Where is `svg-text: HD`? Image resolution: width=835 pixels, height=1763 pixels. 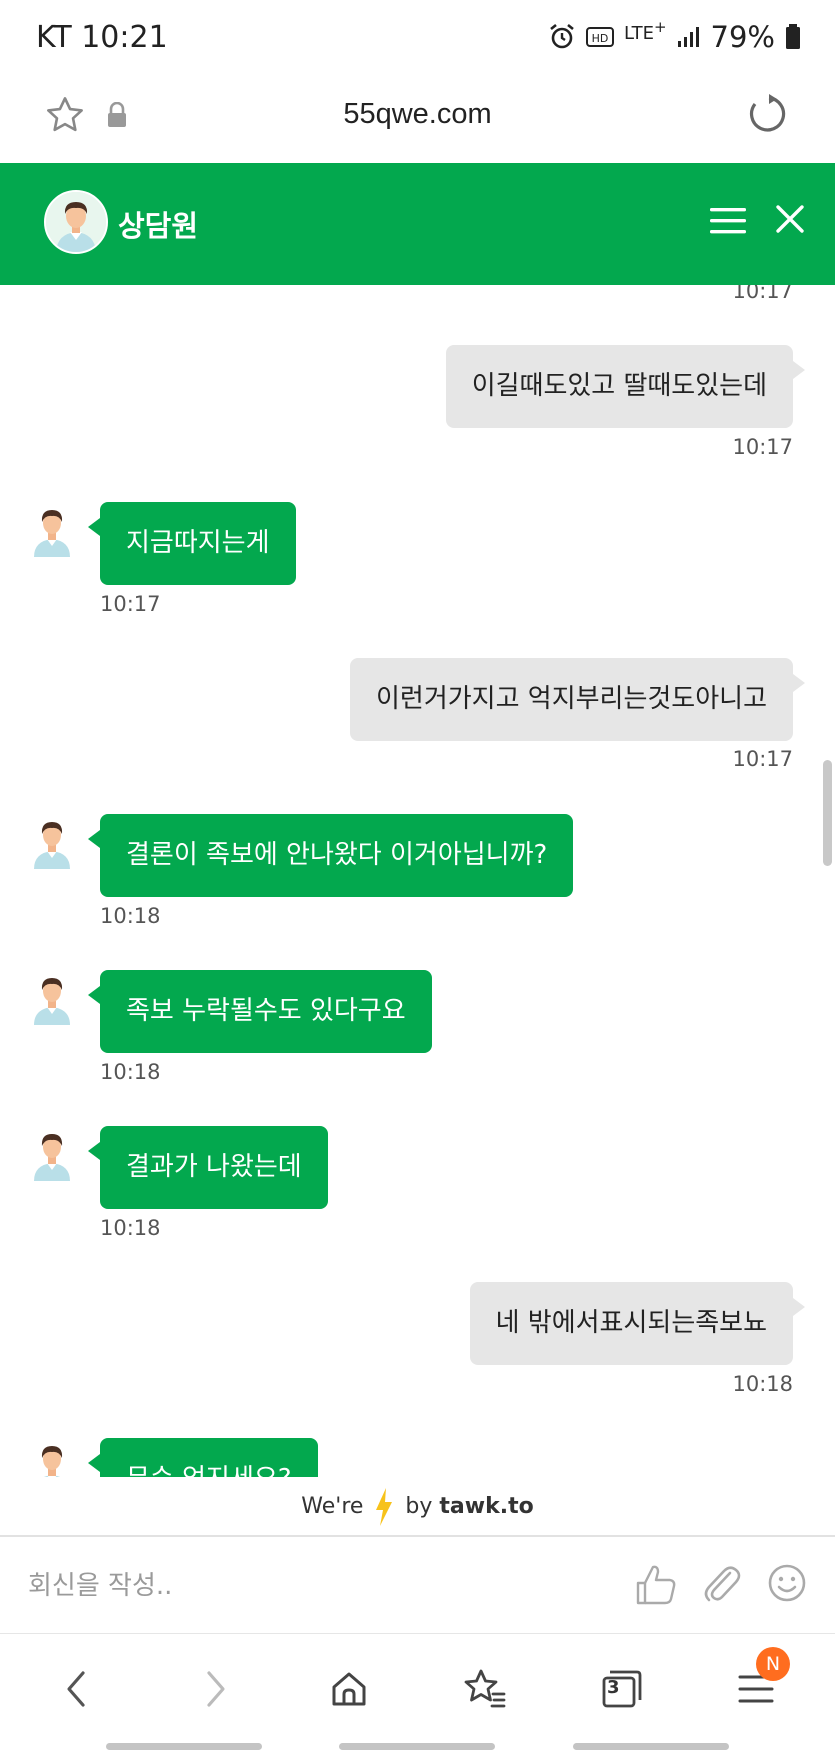
svg-text: HD is located at coordinates (600, 38).